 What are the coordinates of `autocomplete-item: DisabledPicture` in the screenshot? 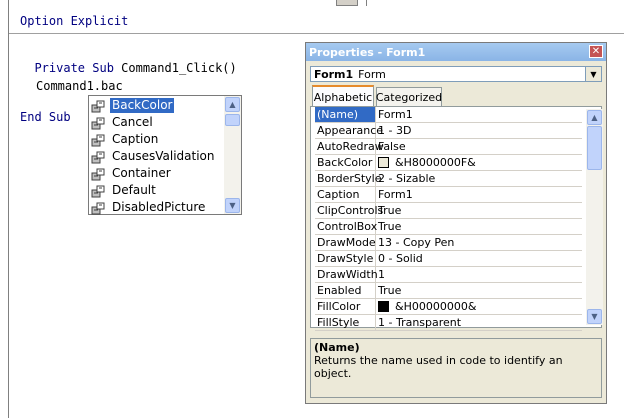 It's located at (157, 207).